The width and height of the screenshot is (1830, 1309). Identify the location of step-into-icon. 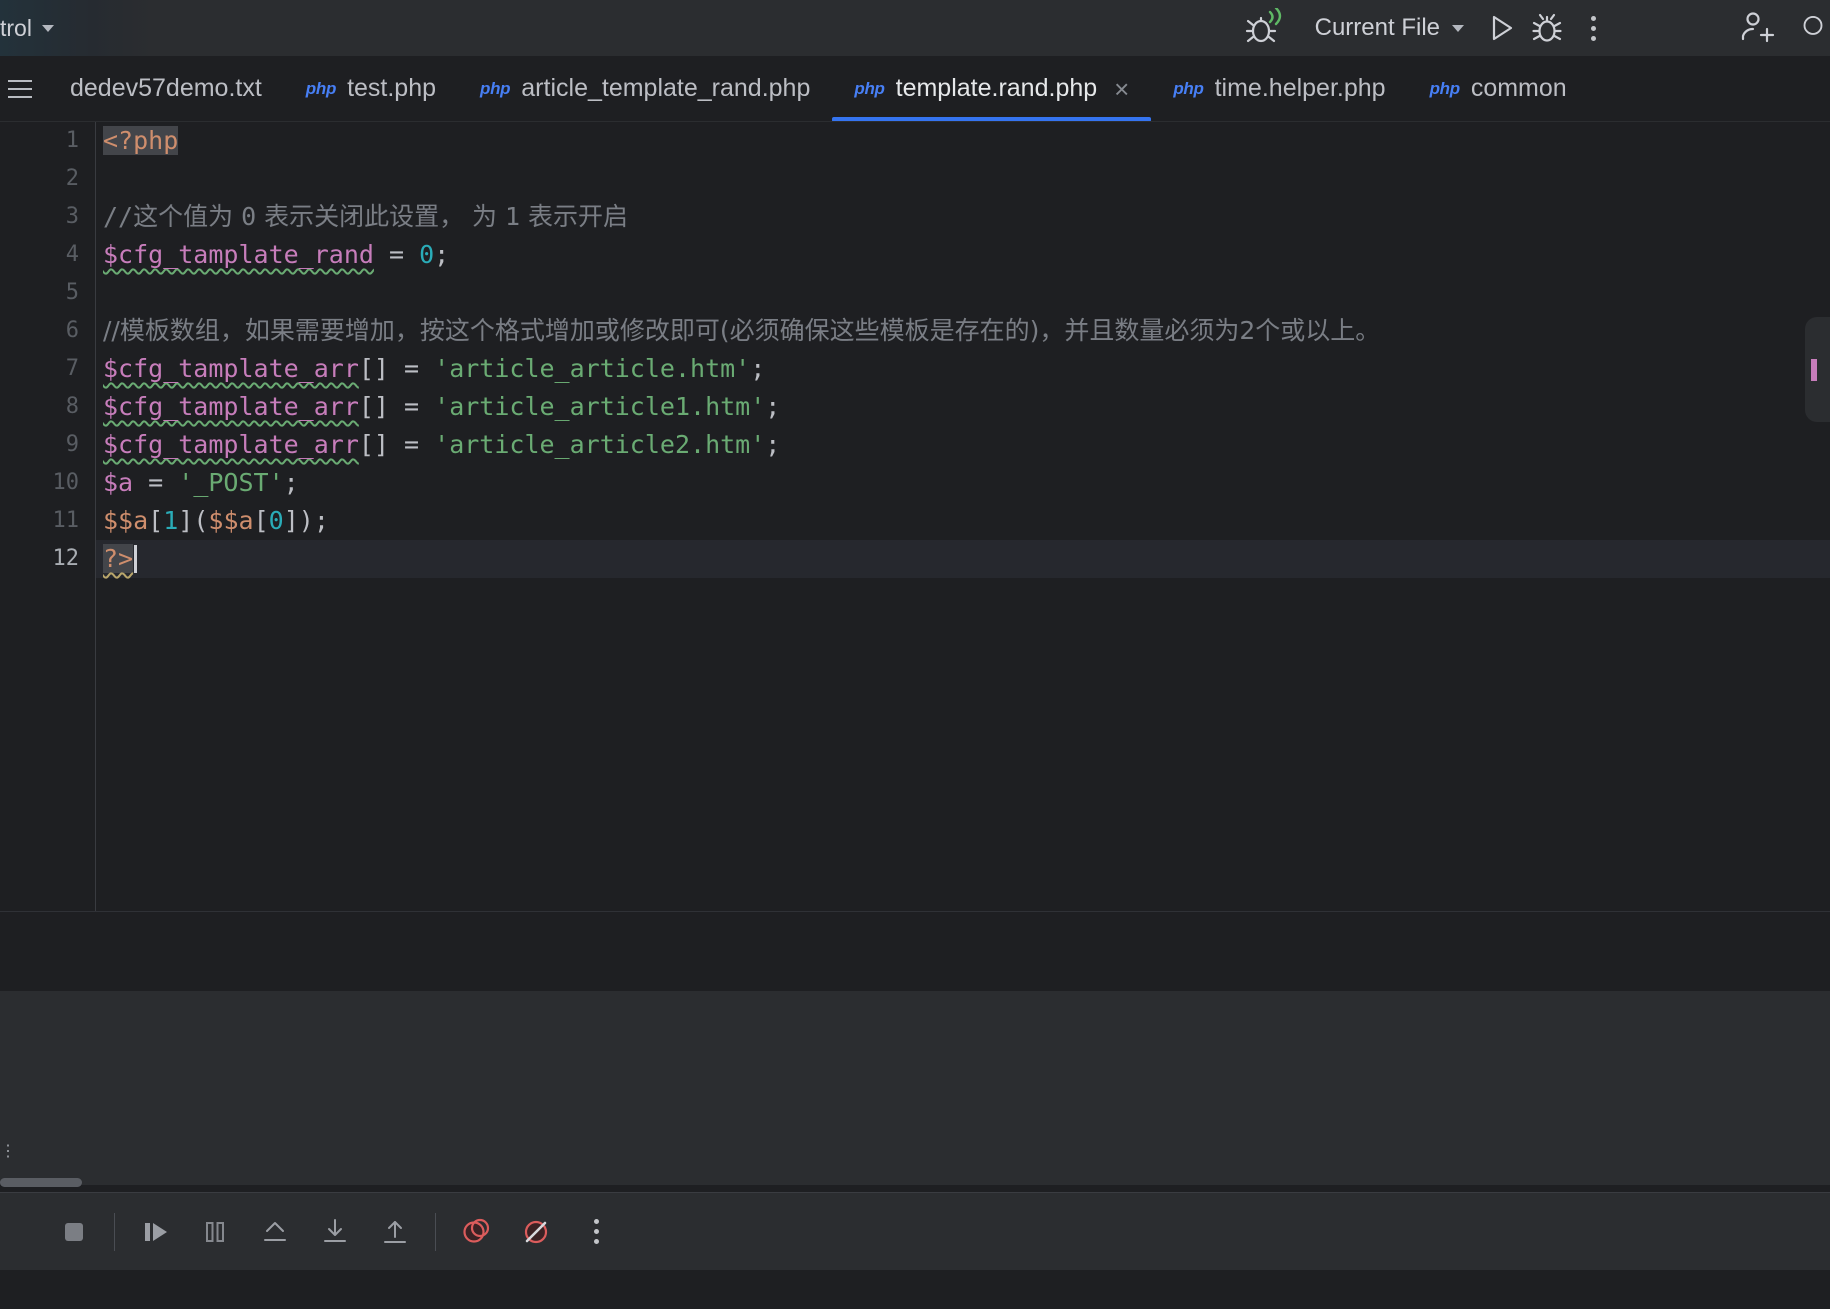
(335, 1232).